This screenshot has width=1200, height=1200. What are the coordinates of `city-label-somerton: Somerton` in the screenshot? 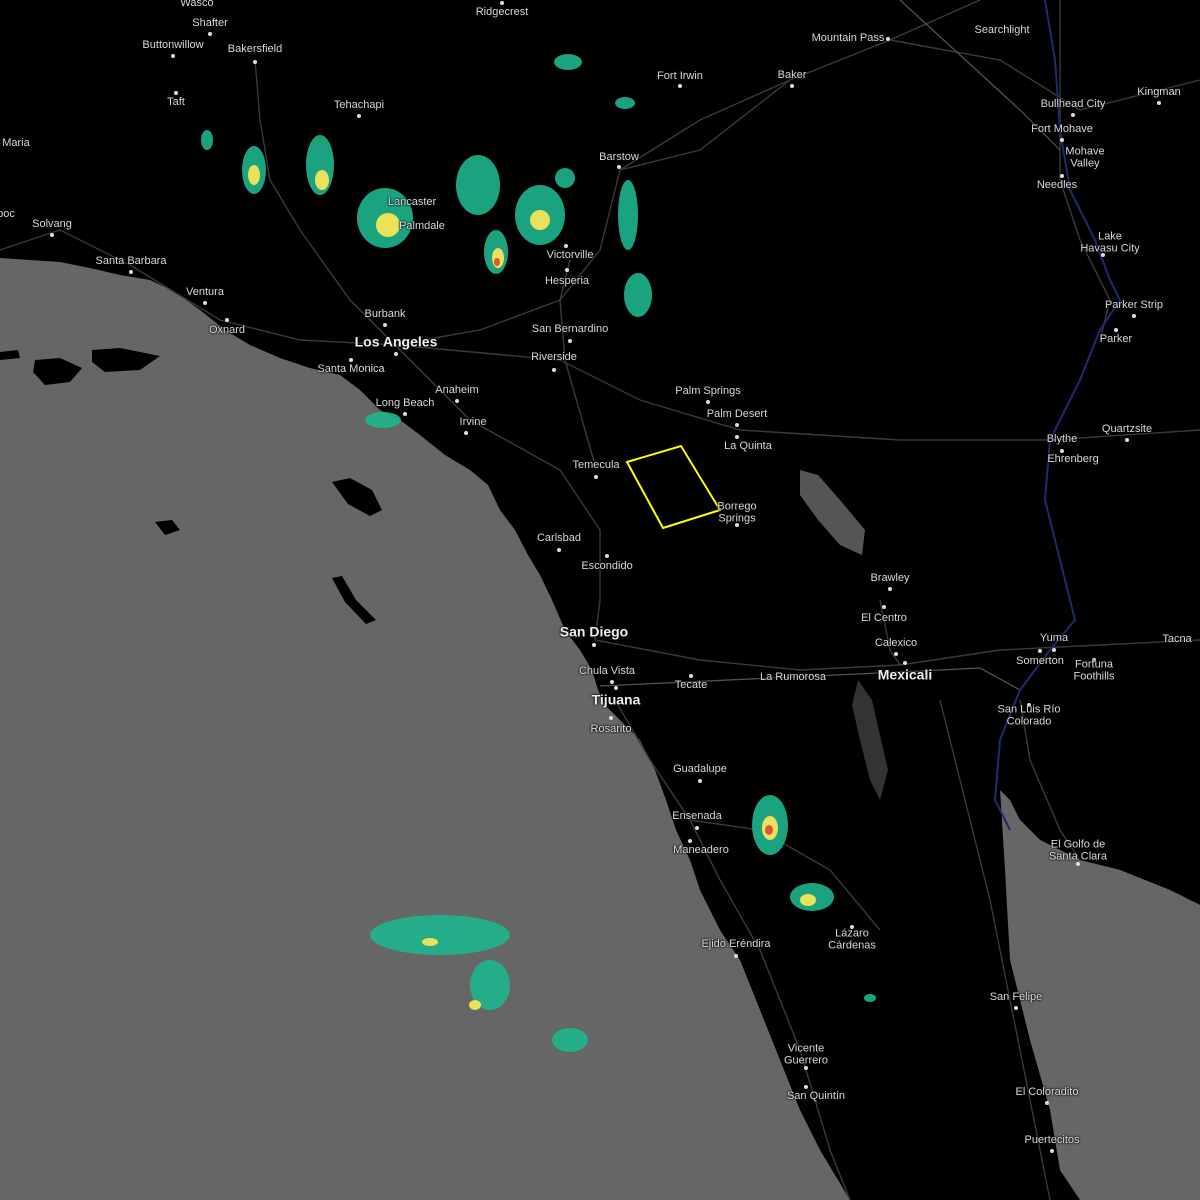 It's located at (1040, 661).